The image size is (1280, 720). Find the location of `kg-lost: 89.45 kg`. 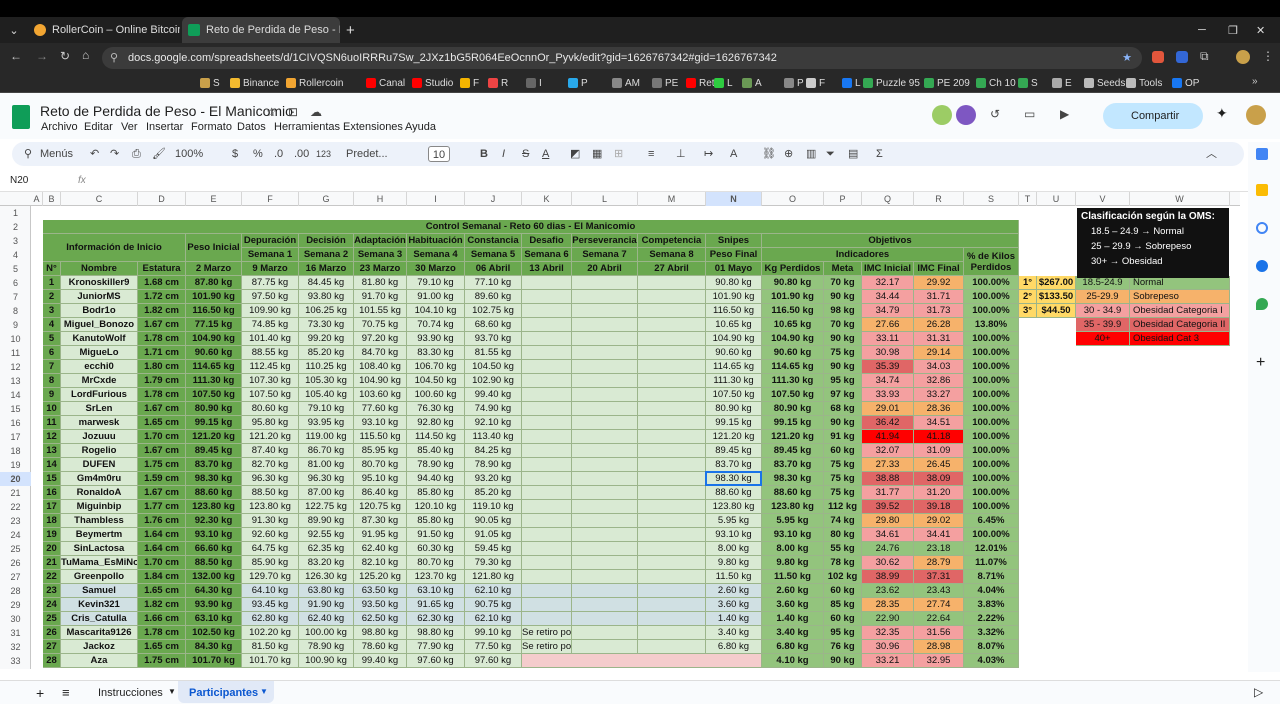

kg-lost: 89.45 kg is located at coordinates (793, 451).